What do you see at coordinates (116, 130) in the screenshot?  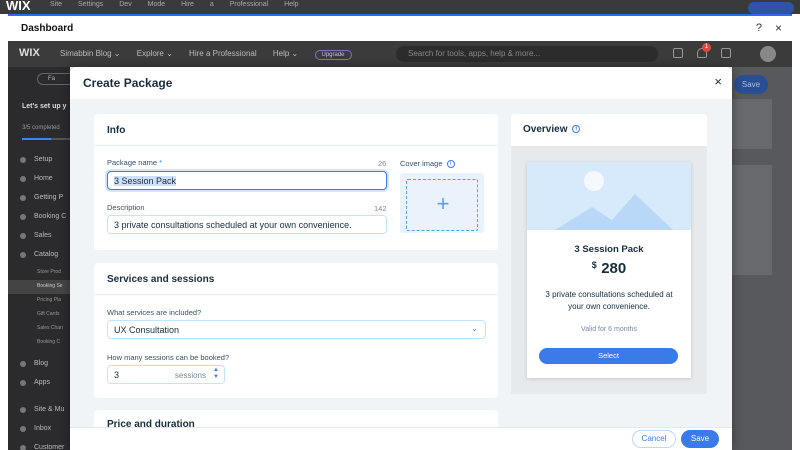 I see `info-title: Info` at bounding box center [116, 130].